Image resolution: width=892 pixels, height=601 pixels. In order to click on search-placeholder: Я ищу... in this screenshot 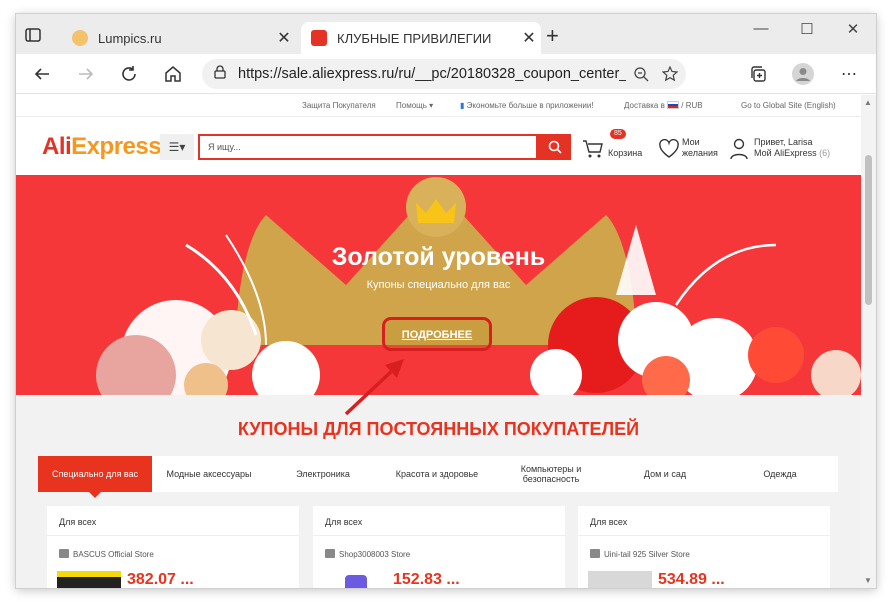, I will do `click(224, 147)`.